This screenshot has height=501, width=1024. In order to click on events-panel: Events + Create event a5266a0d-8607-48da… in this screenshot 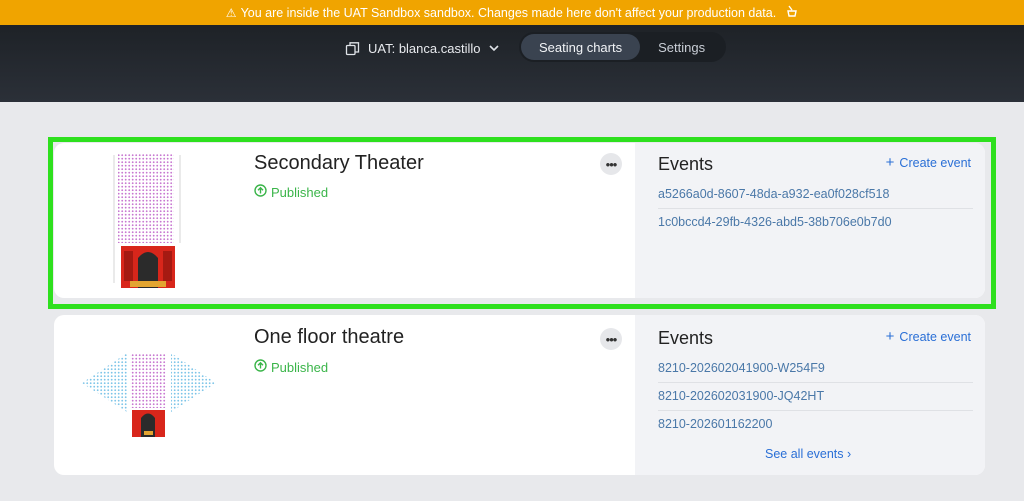, I will do `click(810, 220)`.